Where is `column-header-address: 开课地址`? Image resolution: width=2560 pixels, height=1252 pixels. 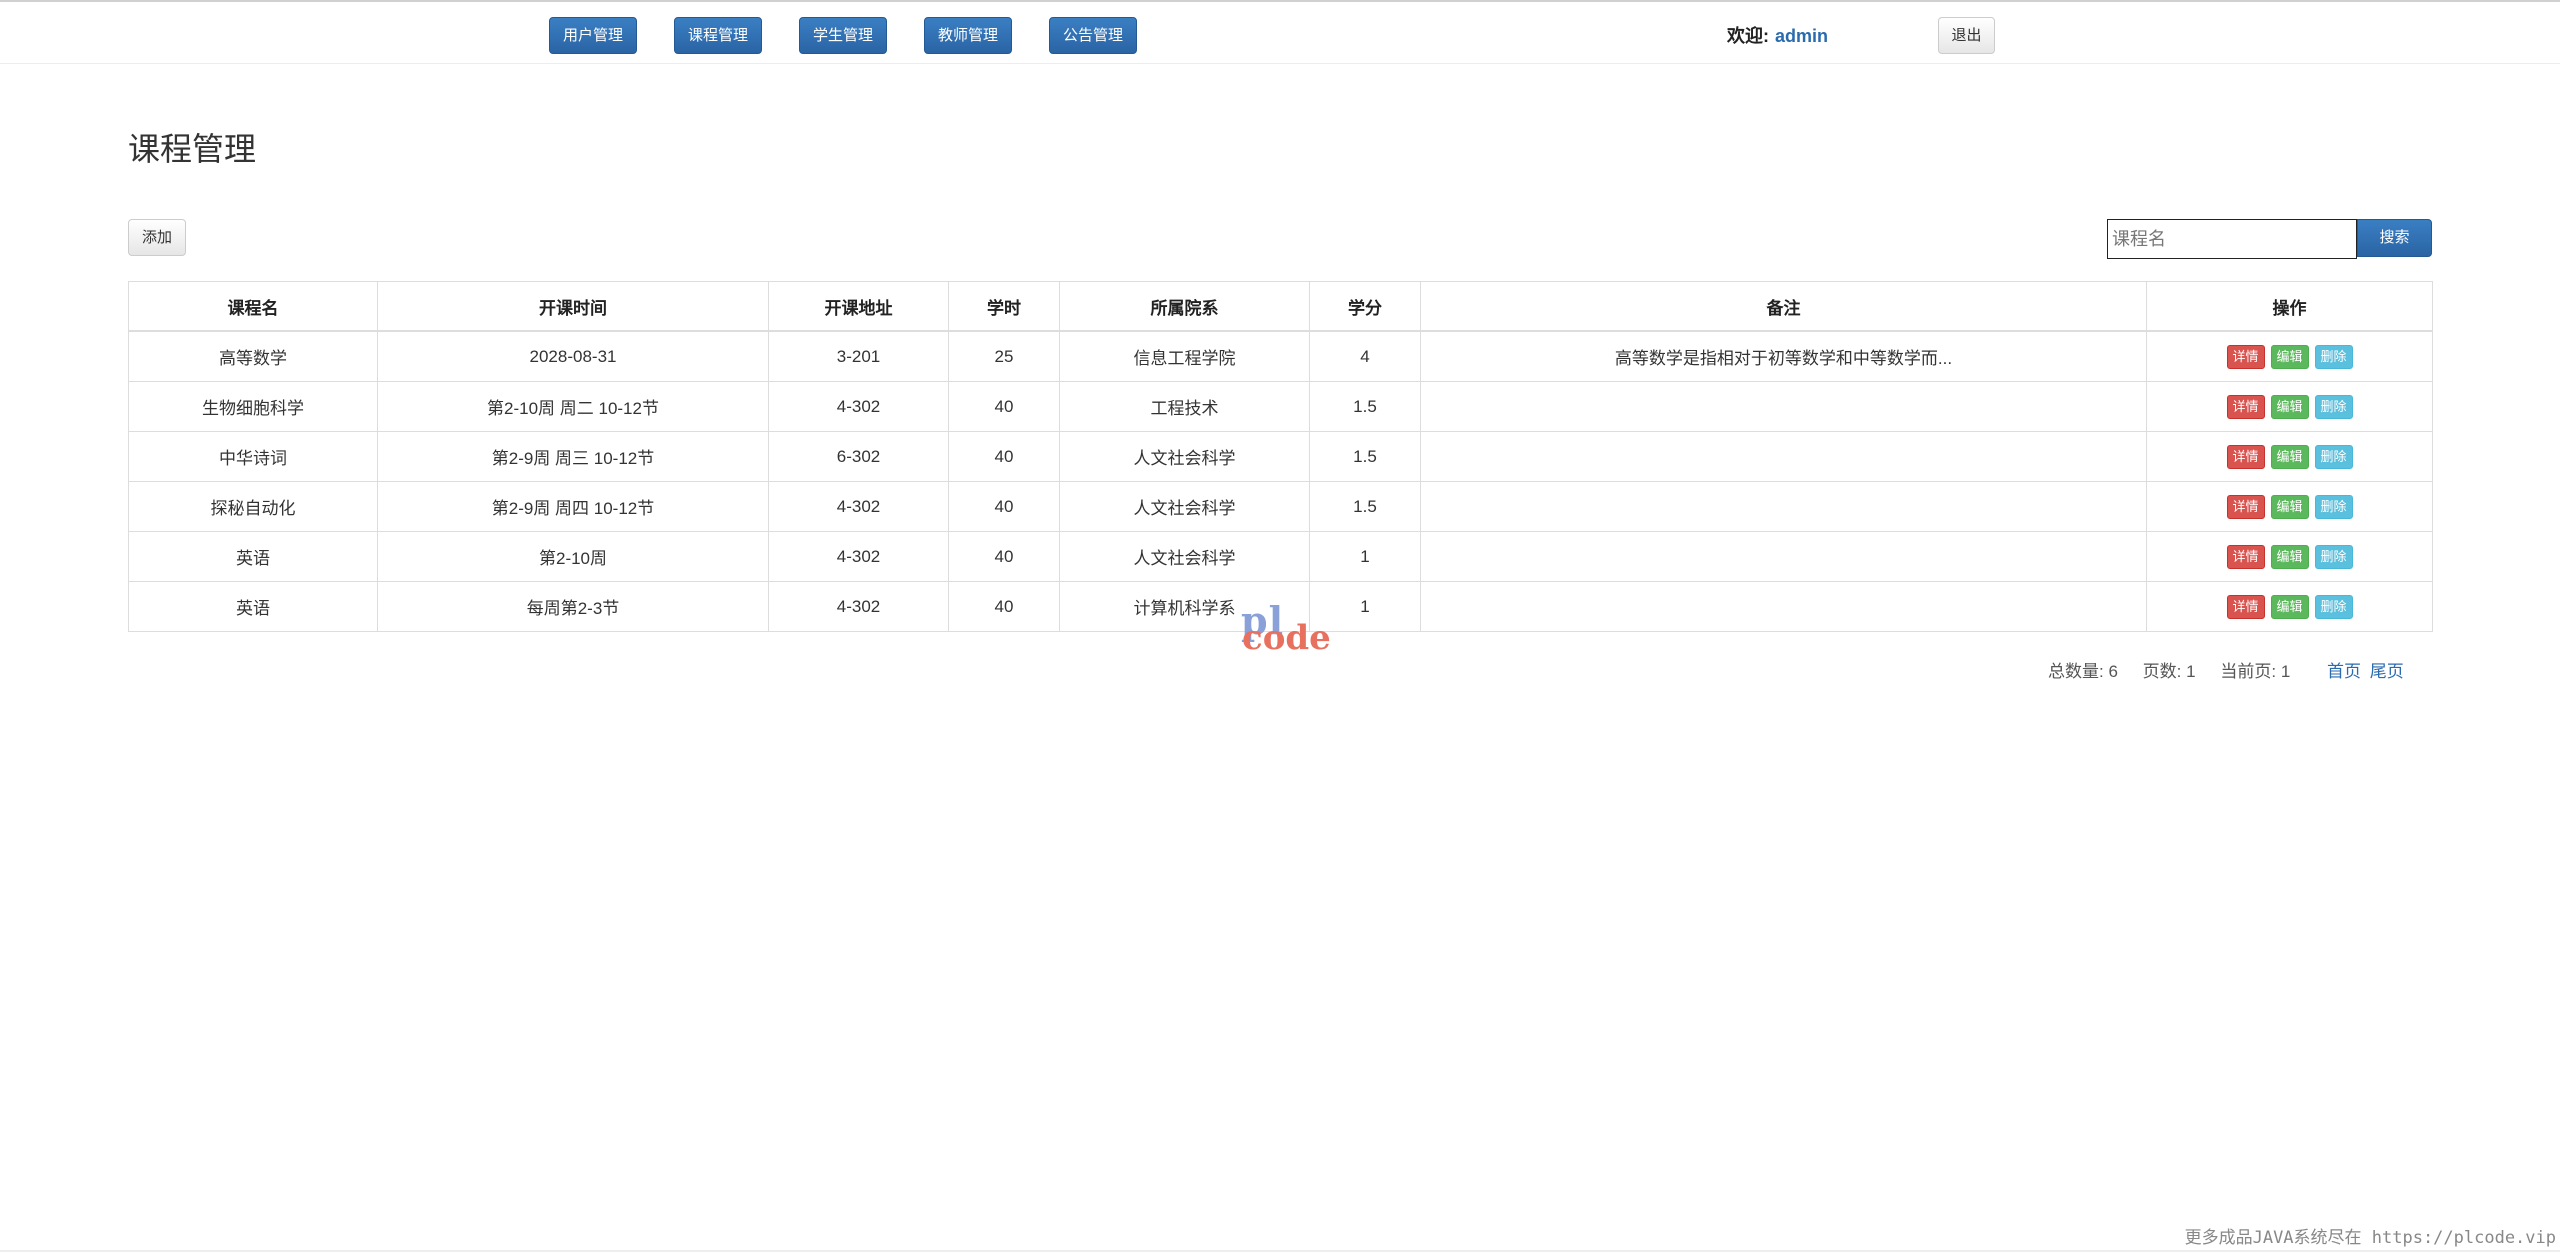
column-header-address: 开课地址 is located at coordinates (858, 306).